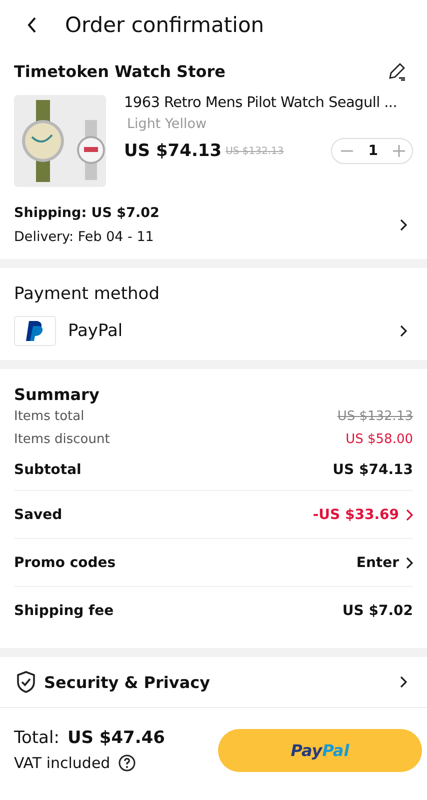  Describe the element at coordinates (372, 470) in the screenshot. I see `summary-value: US $74.13` at that location.